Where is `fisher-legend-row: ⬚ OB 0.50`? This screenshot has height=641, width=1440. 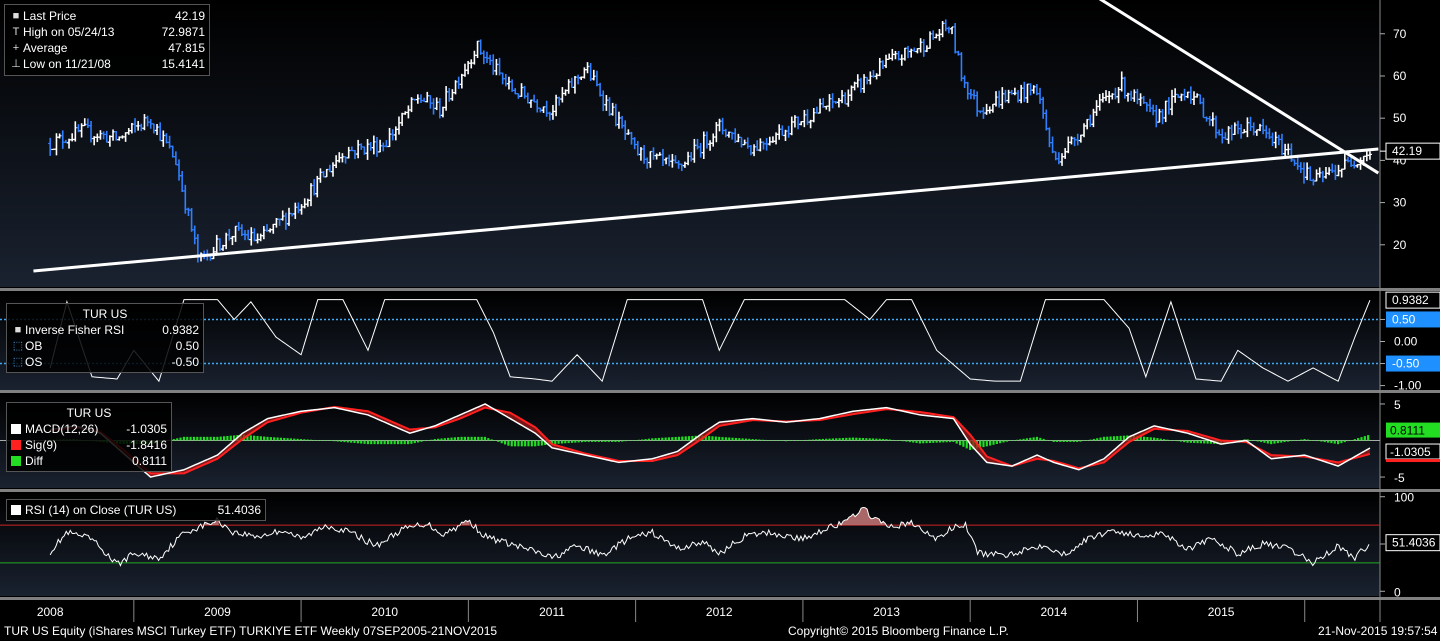
fisher-legend-row: ⬚ OB 0.50 is located at coordinates (105, 346).